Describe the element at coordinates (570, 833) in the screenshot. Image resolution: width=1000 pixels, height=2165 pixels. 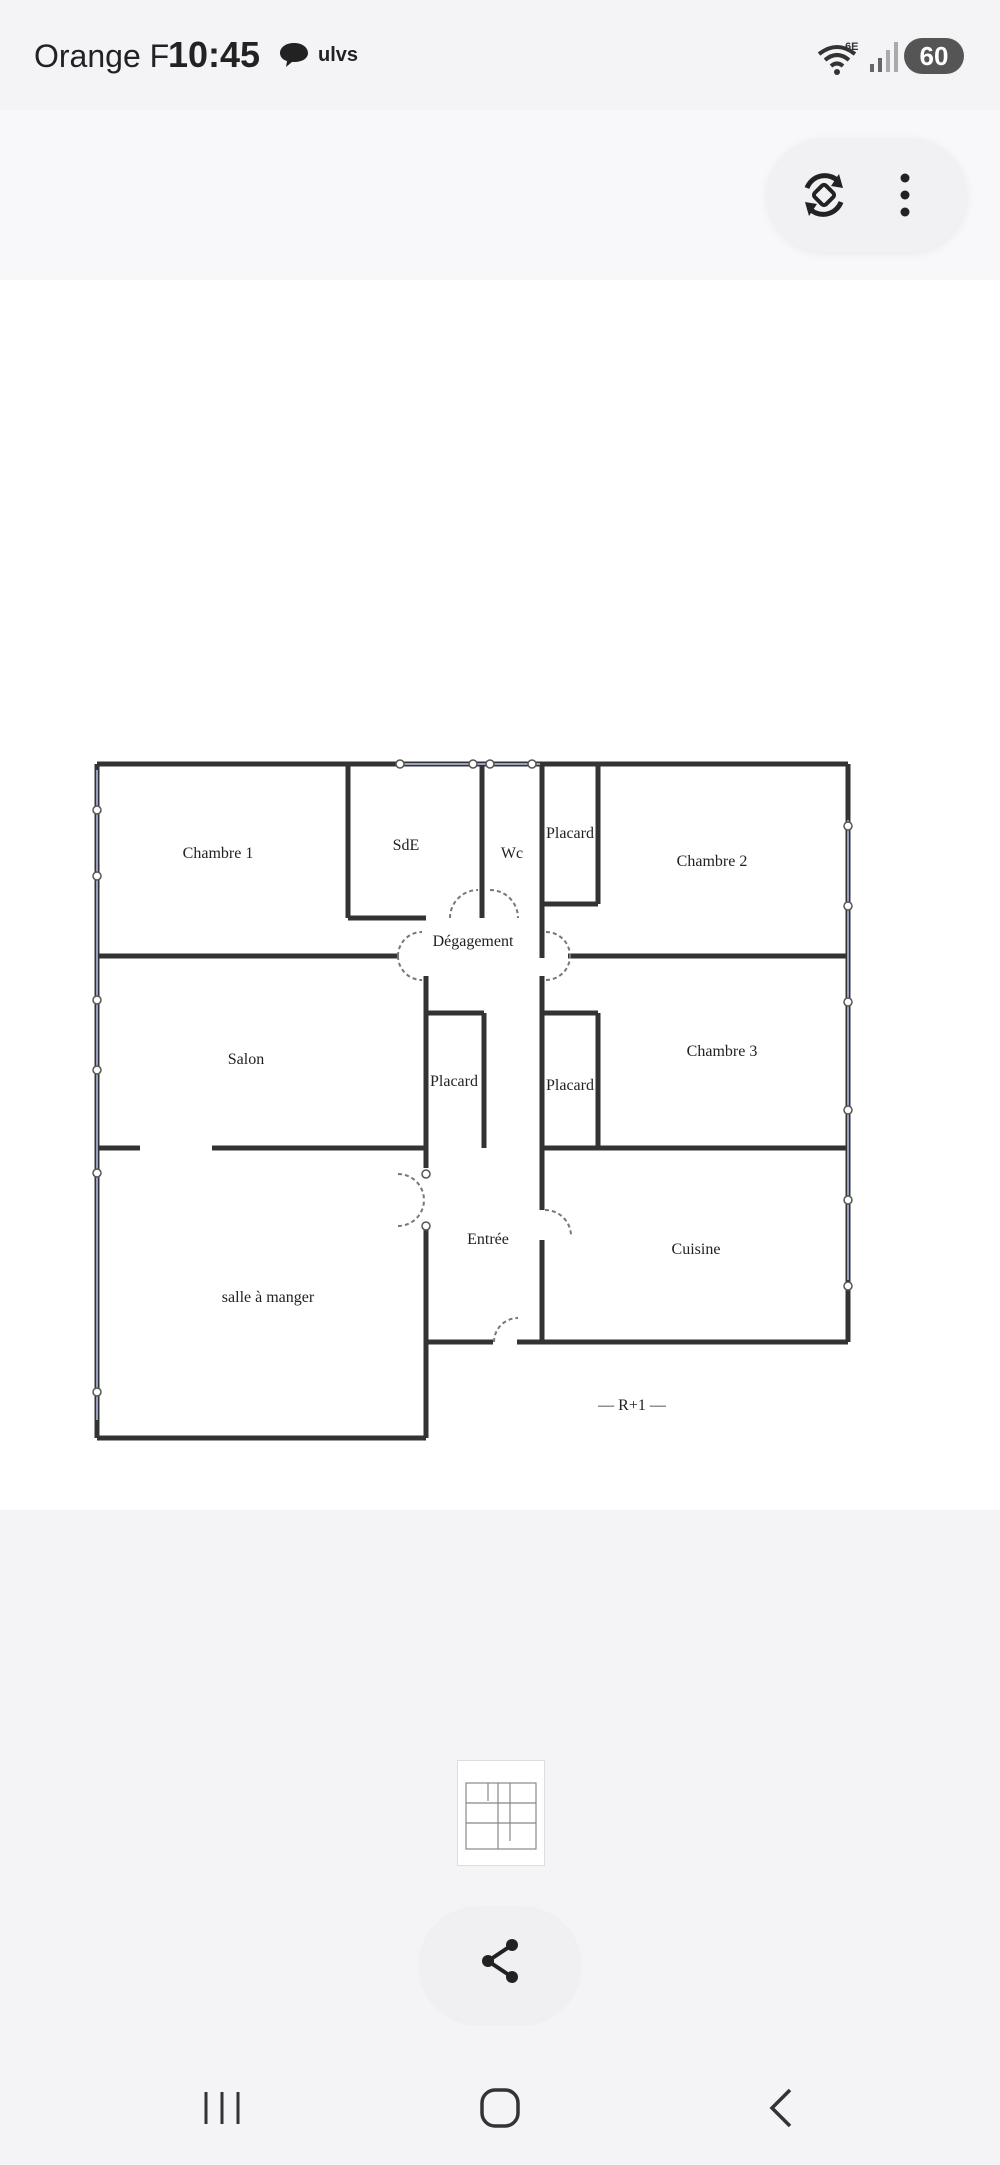
I see `room-label-placard-top: Placard` at that location.